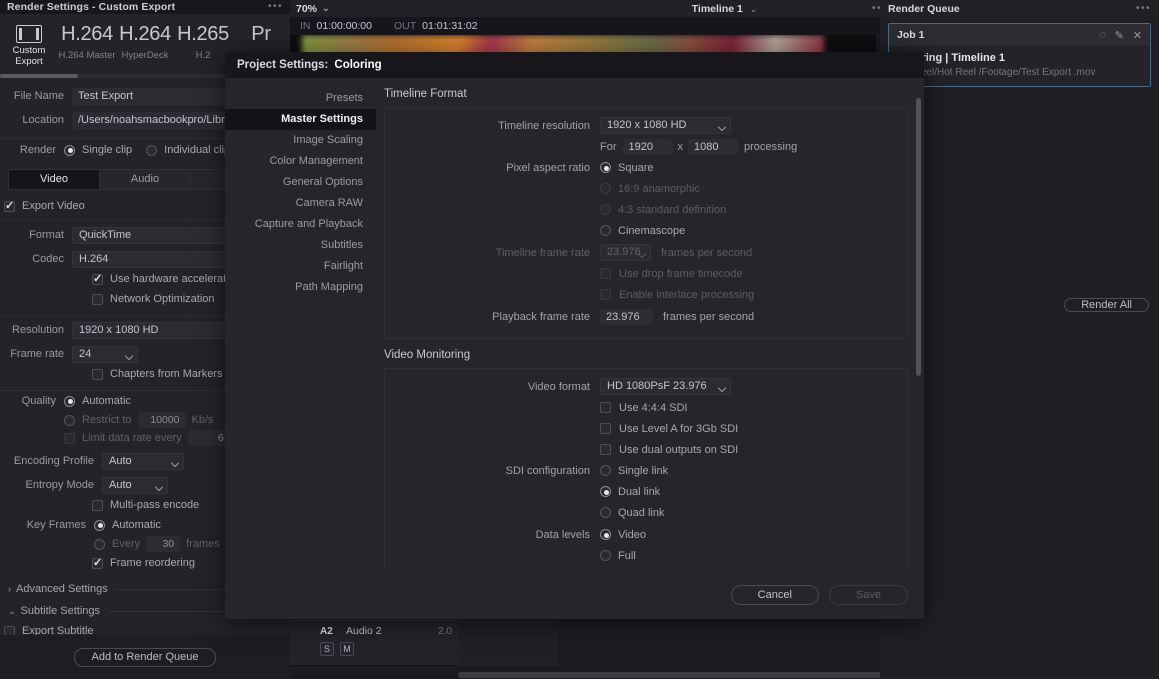  What do you see at coordinates (605, 230) in the screenshot?
I see `radio-pixel-aspect-cinemascope` at bounding box center [605, 230].